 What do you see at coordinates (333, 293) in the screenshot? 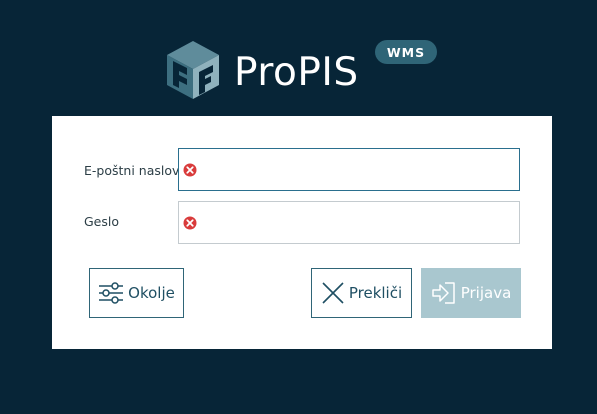
I see `close-icon` at bounding box center [333, 293].